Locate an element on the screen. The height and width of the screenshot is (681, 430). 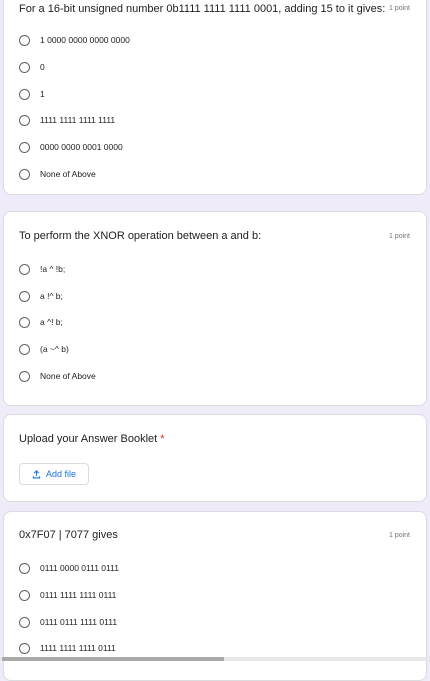
option-radio: 0111 0000 0111 0111 is located at coordinates (69, 568).